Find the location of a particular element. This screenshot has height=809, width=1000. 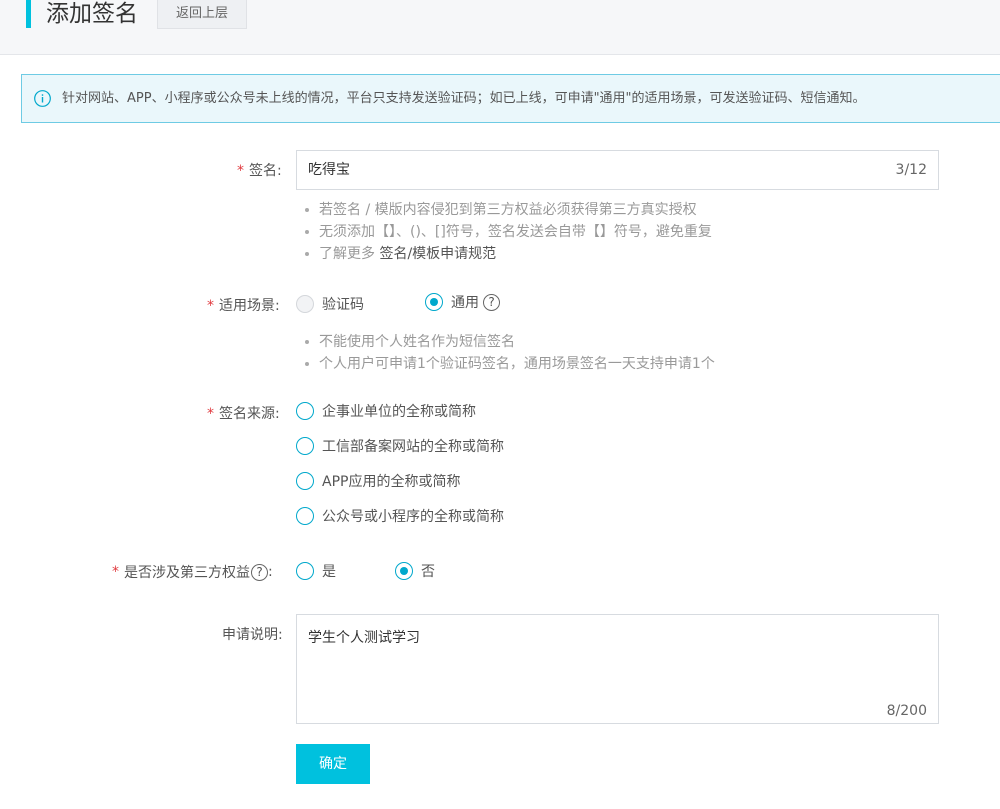

hint-text: 若签名 / 模版内容侵犯到第三方权益必须获得第三方真实授权 is located at coordinates (508, 210).